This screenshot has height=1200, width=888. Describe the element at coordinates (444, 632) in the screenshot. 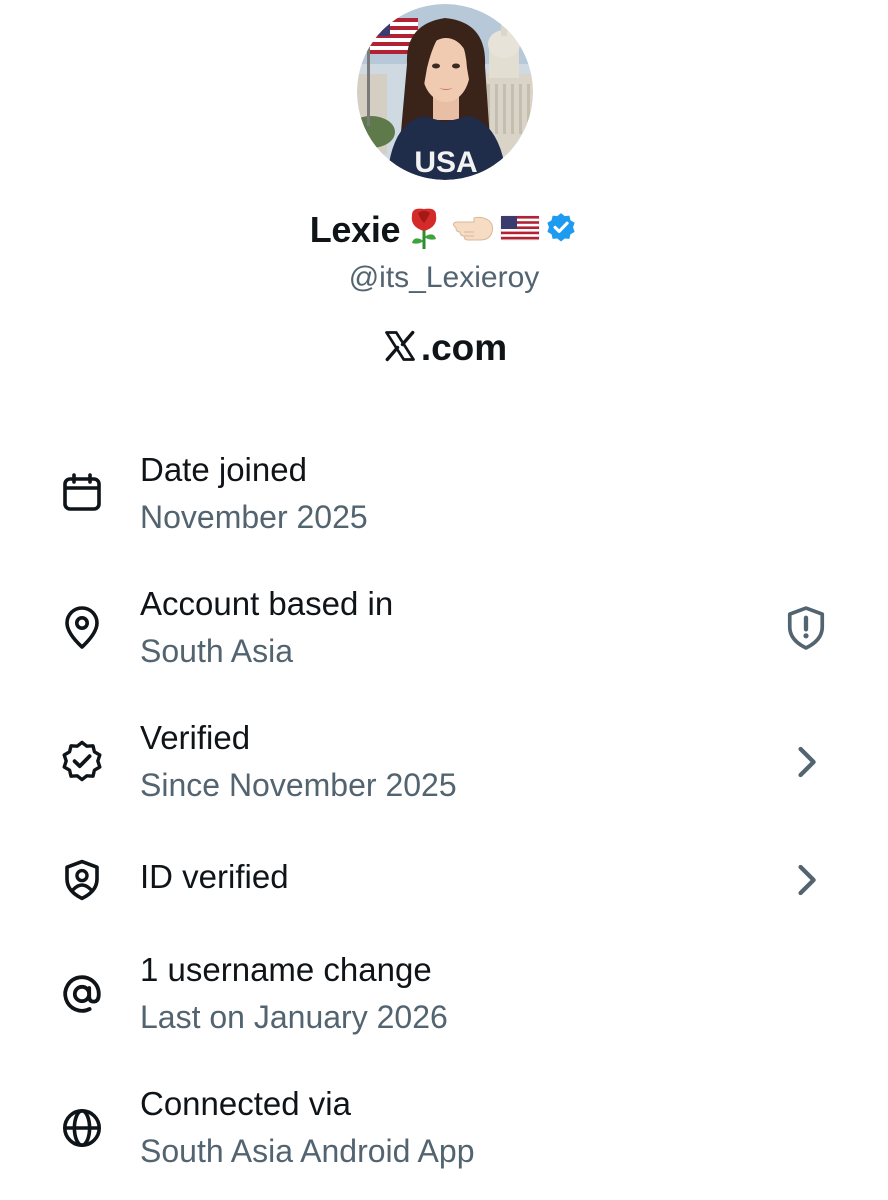

I see `info-row-account-based-in: Account based in South Asia` at that location.